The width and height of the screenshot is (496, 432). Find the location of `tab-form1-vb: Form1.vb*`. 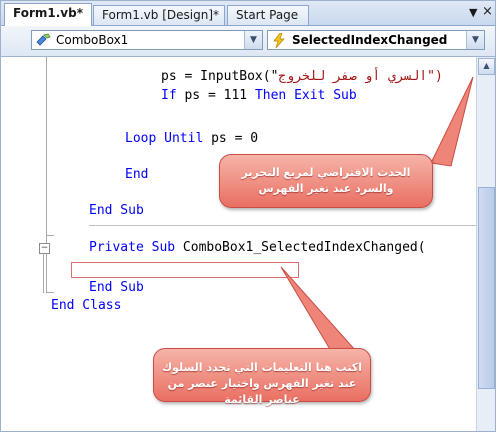

tab-form1-vb: Form1.vb* is located at coordinates (48, 14).